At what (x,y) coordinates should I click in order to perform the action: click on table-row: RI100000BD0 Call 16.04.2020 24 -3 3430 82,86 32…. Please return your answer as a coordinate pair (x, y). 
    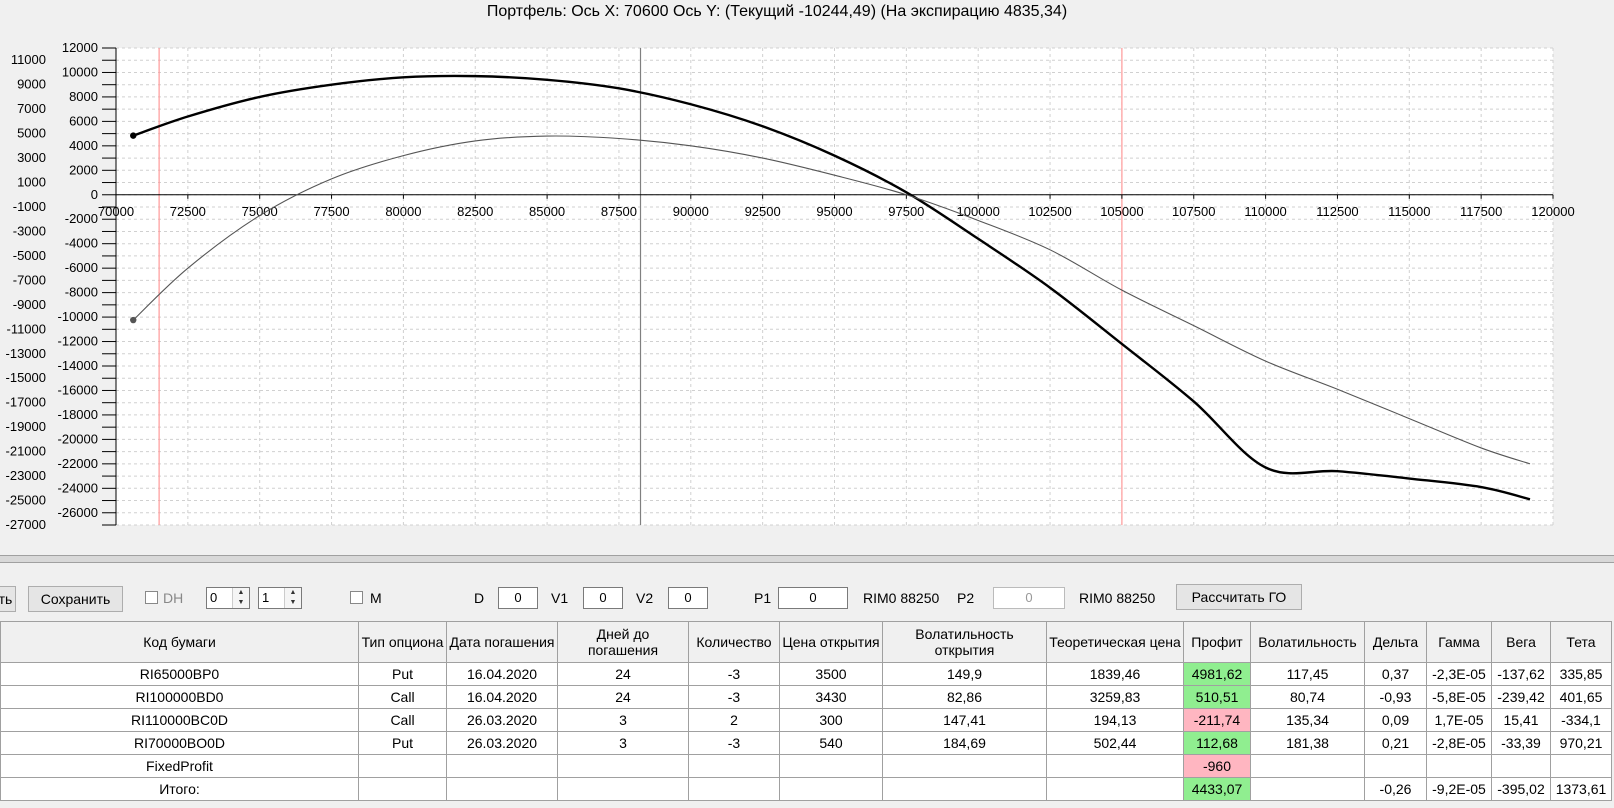
    Looking at the image, I should click on (806, 697).